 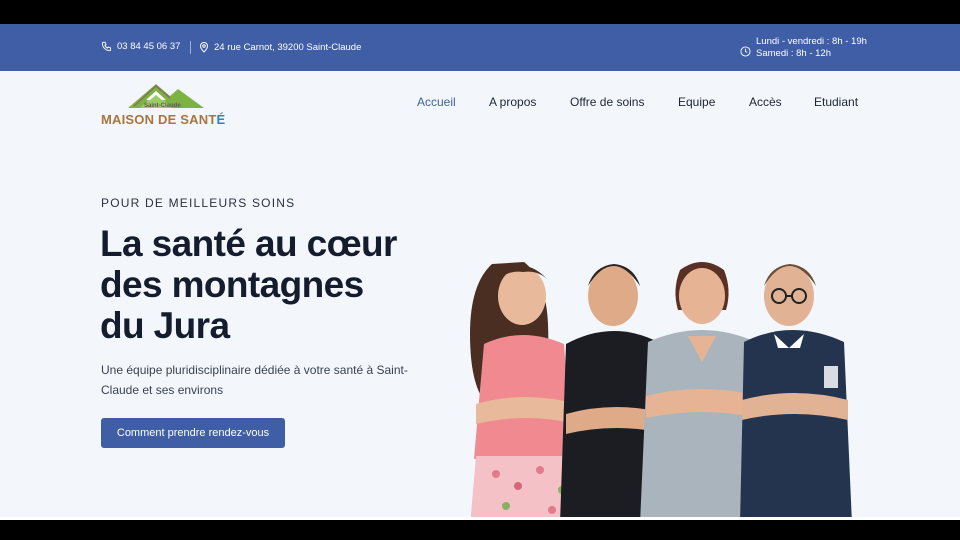 What do you see at coordinates (765, 102) in the screenshot?
I see `nav-item-acces: Accès` at bounding box center [765, 102].